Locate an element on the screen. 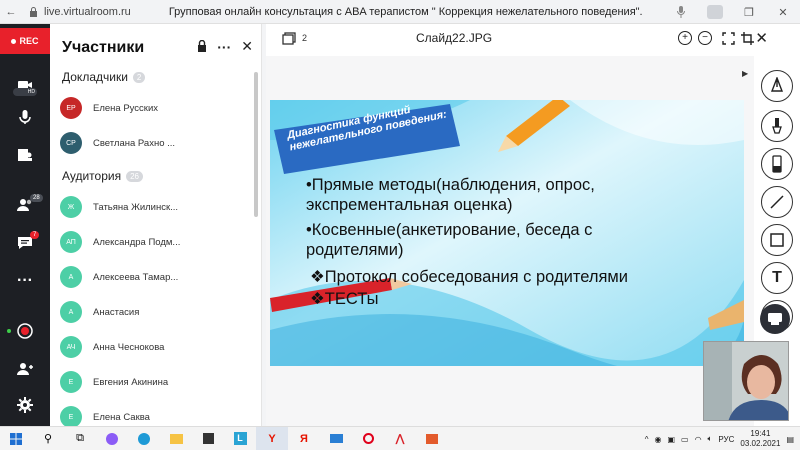  pdf-icon: ⋀ is located at coordinates (400, 439).